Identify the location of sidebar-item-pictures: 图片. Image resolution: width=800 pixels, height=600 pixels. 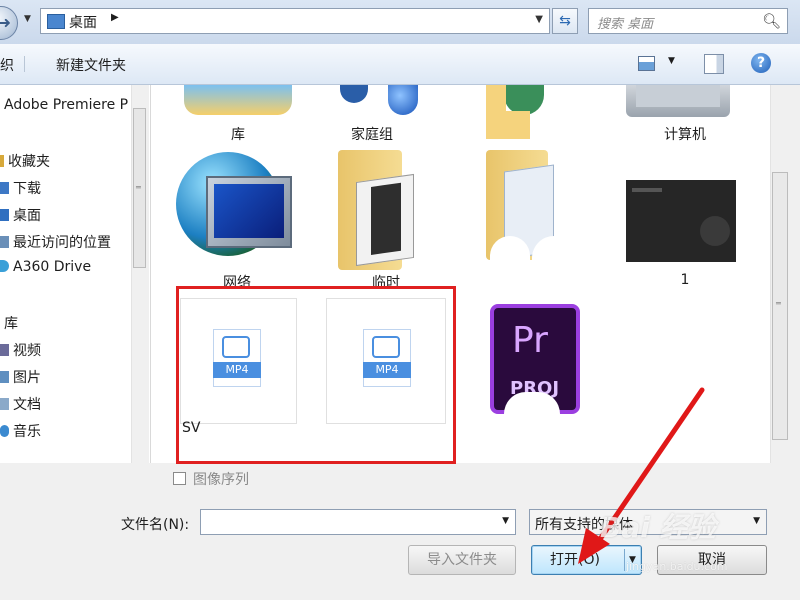
(20, 377).